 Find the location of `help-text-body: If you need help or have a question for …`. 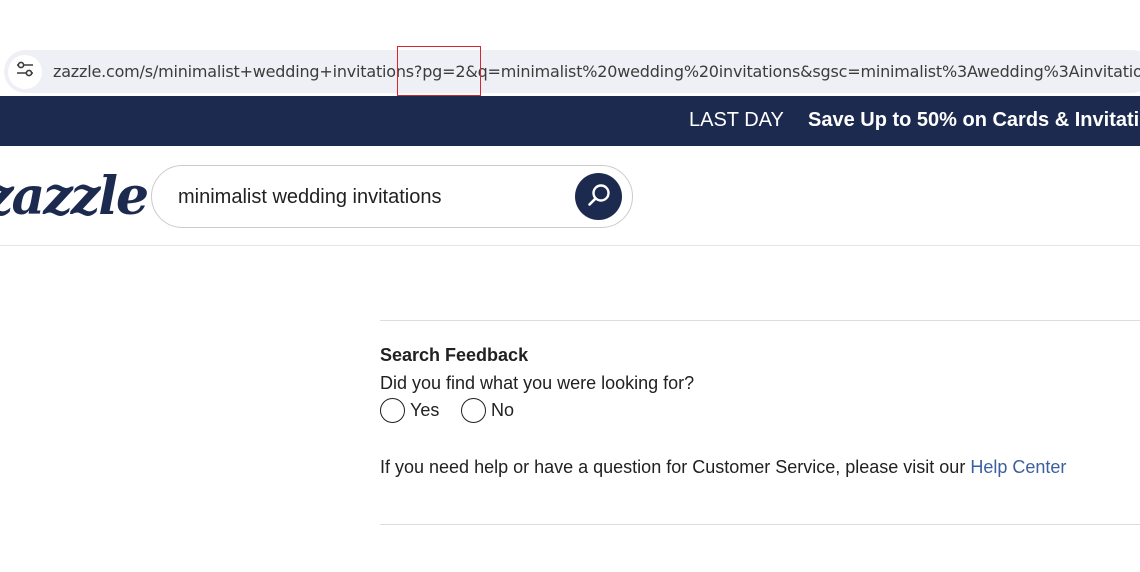

help-text-body: If you need help or have a question for … is located at coordinates (673, 467).